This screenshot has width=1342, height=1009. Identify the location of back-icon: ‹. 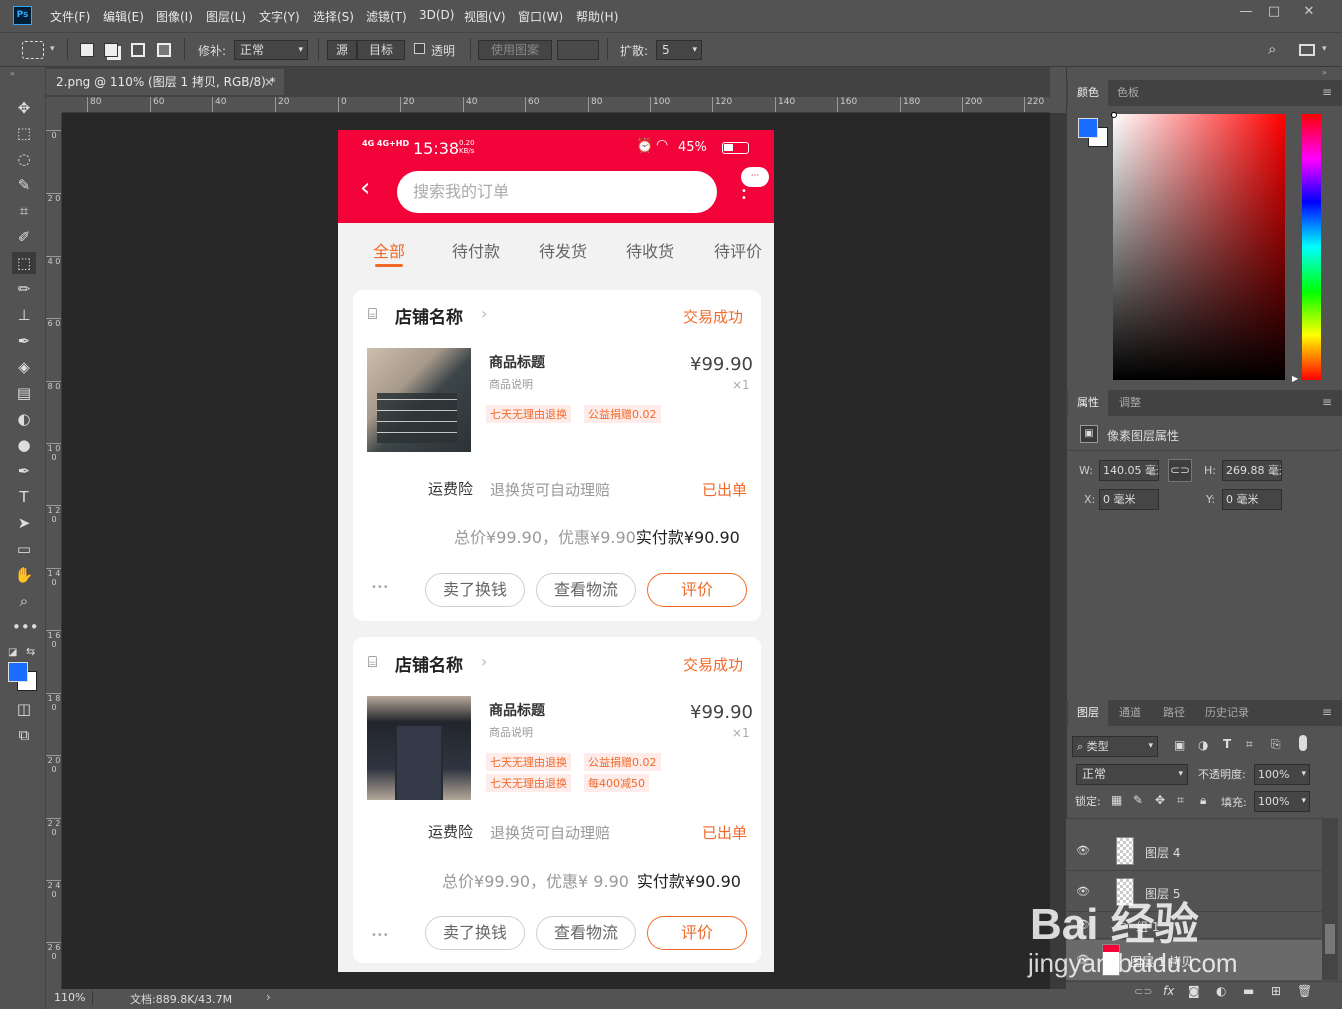
(365, 188).